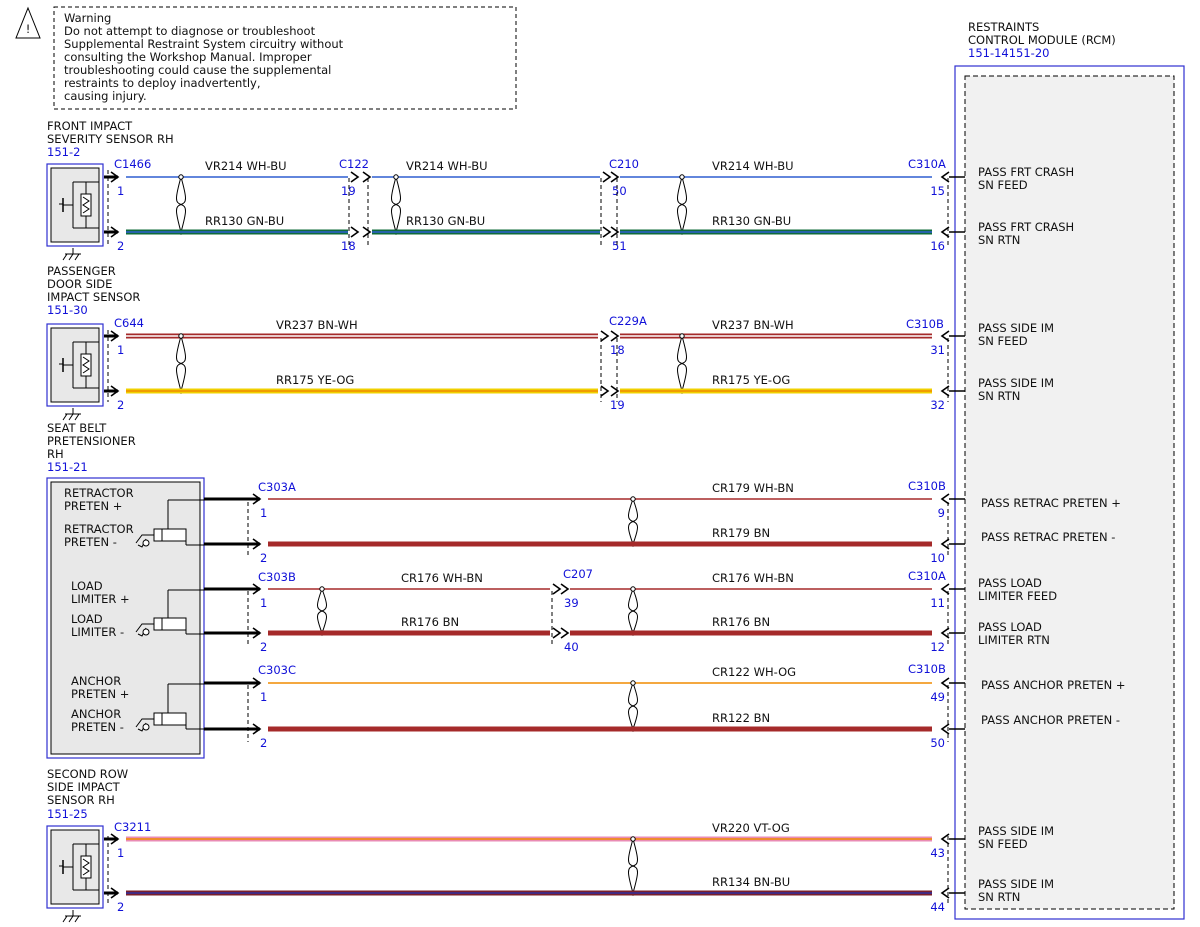 This screenshot has height=927, width=1200. What do you see at coordinates (445, 221) in the screenshot?
I see `wire-label: RR130 GN-BU` at bounding box center [445, 221].